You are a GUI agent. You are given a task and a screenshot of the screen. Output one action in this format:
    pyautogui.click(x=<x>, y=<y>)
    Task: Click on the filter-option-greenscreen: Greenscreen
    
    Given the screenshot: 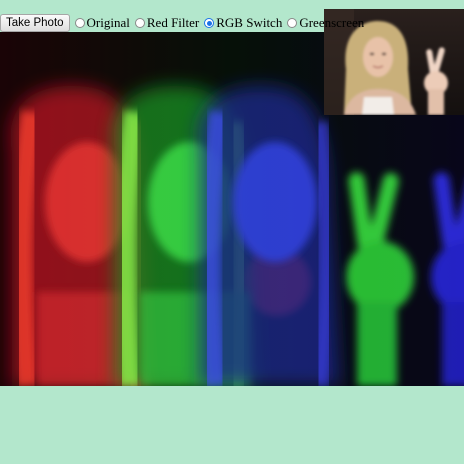 What is the action you would take?
    pyautogui.click(x=325, y=23)
    